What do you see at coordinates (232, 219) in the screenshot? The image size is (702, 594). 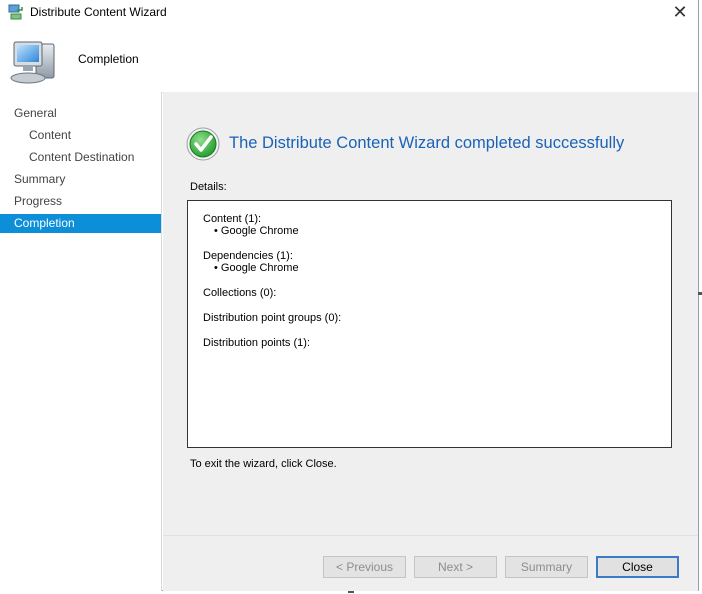 I see `content-header: Content (1):` at bounding box center [232, 219].